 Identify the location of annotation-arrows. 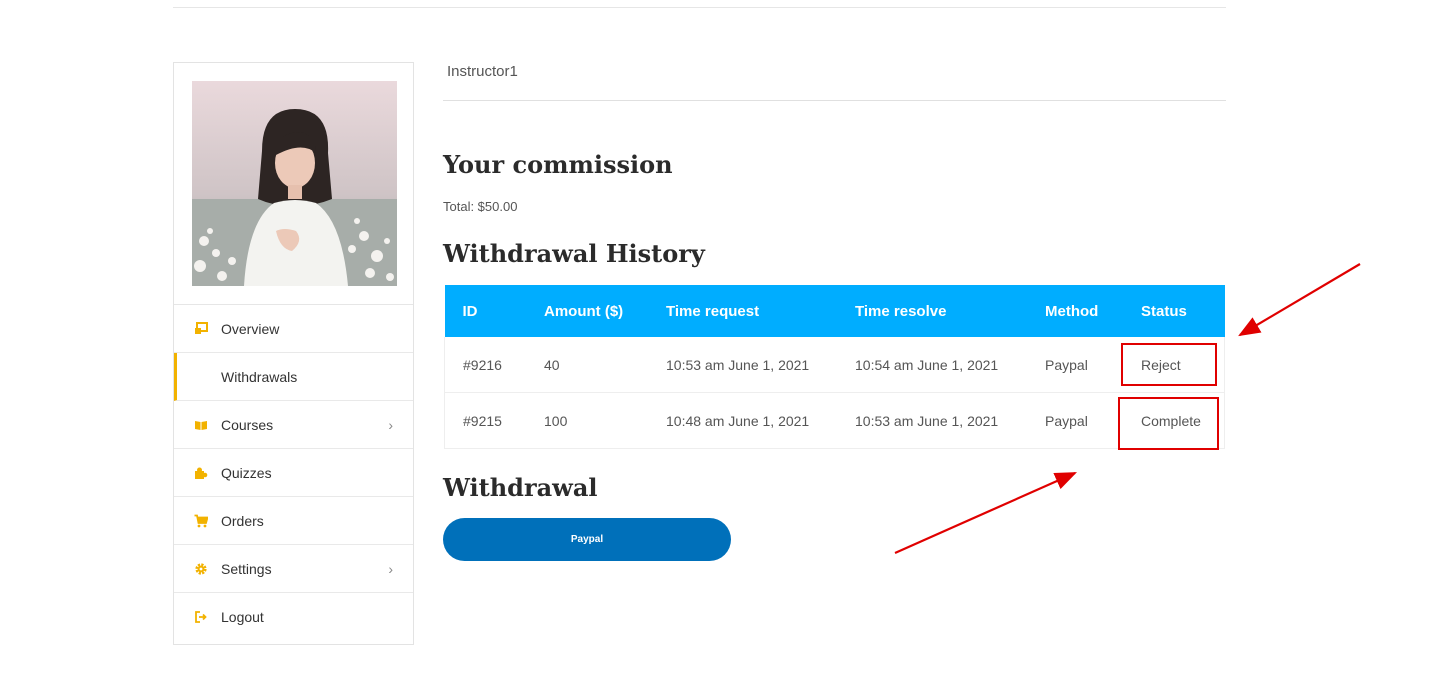
(1127, 409).